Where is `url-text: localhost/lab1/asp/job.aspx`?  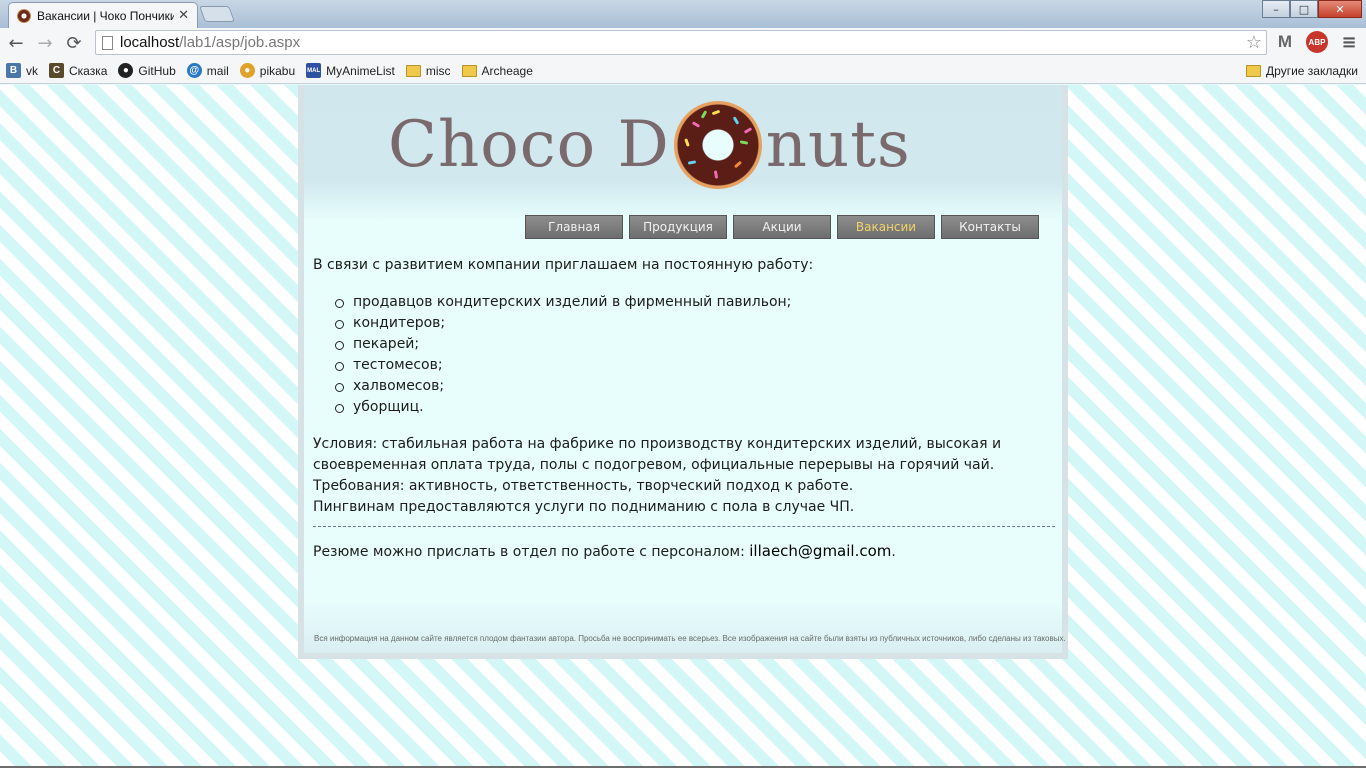
url-text: localhost/lab1/asp/job.aspx is located at coordinates (210, 42).